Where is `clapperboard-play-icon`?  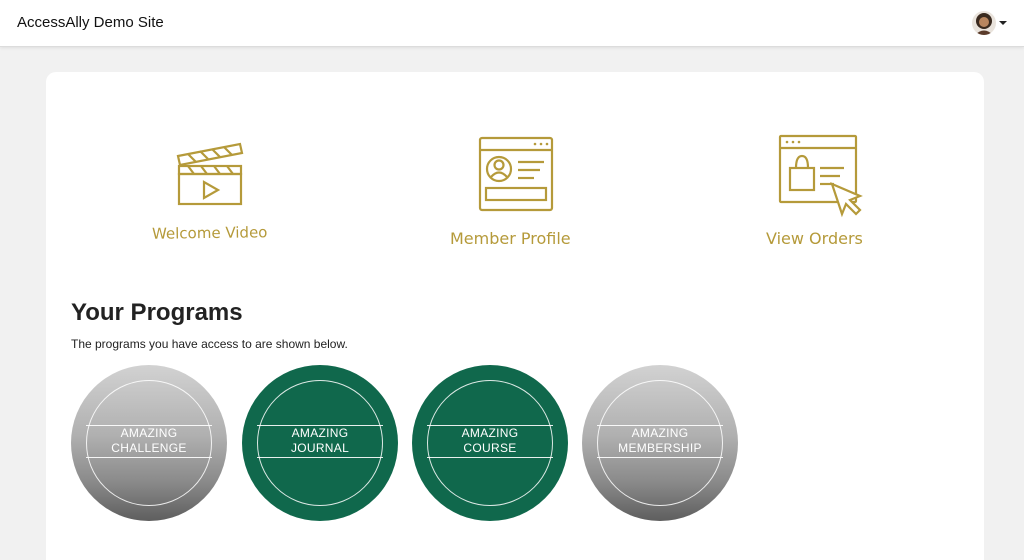 clapperboard-play-icon is located at coordinates (210, 174).